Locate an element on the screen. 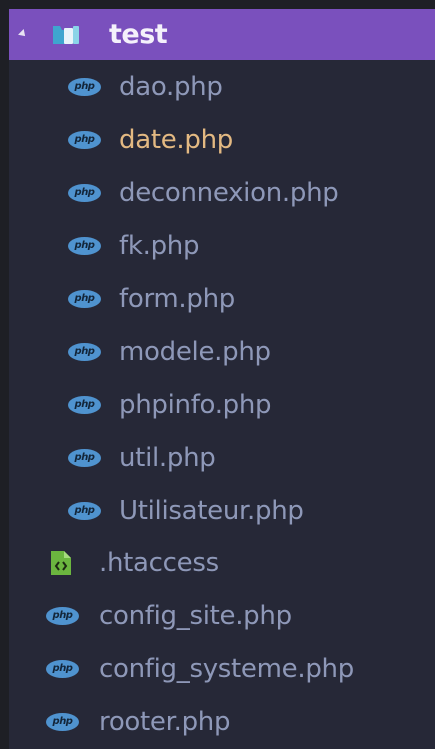 This screenshot has width=435, height=749. file-row-config-systeme: php config_systeme.php is located at coordinates (222, 669).